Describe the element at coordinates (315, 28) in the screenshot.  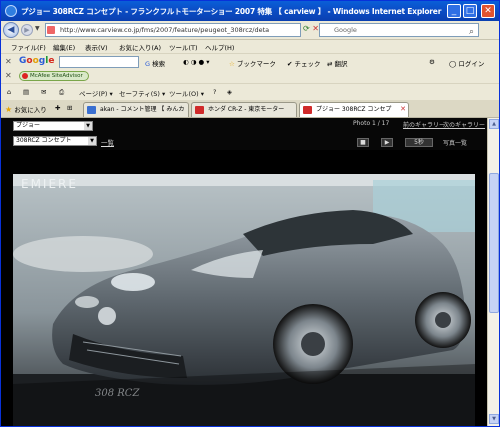
I see `stop-icon: ✕` at that location.